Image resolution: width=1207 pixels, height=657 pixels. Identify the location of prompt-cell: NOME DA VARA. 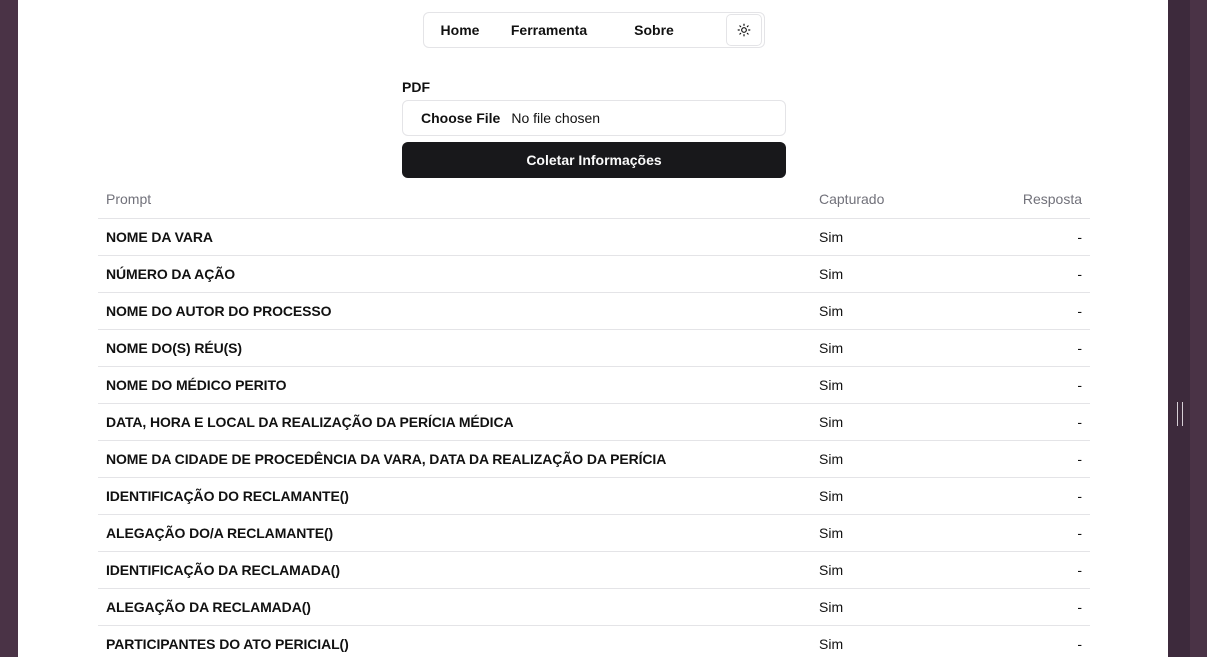
(159, 237).